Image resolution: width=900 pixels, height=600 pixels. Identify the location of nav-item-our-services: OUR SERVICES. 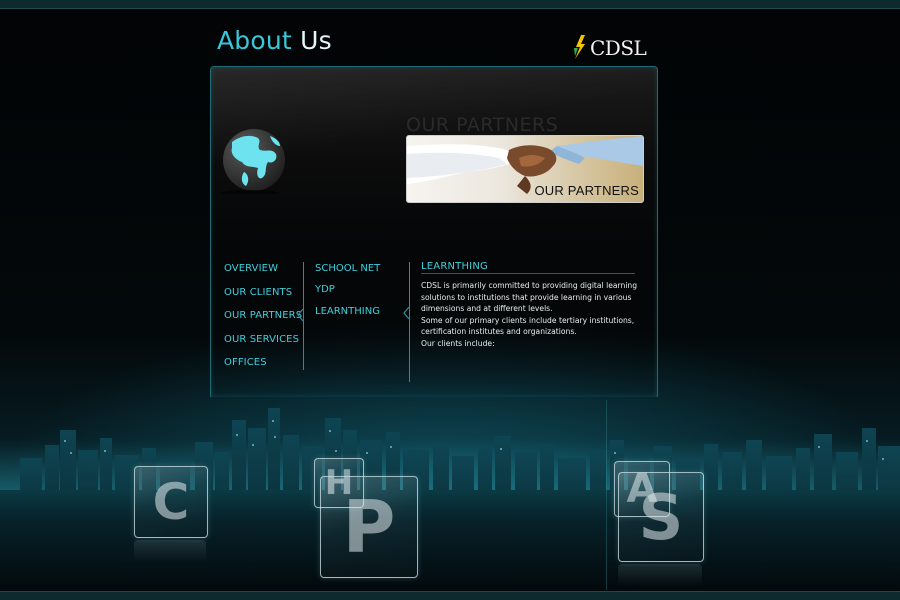
(261, 339).